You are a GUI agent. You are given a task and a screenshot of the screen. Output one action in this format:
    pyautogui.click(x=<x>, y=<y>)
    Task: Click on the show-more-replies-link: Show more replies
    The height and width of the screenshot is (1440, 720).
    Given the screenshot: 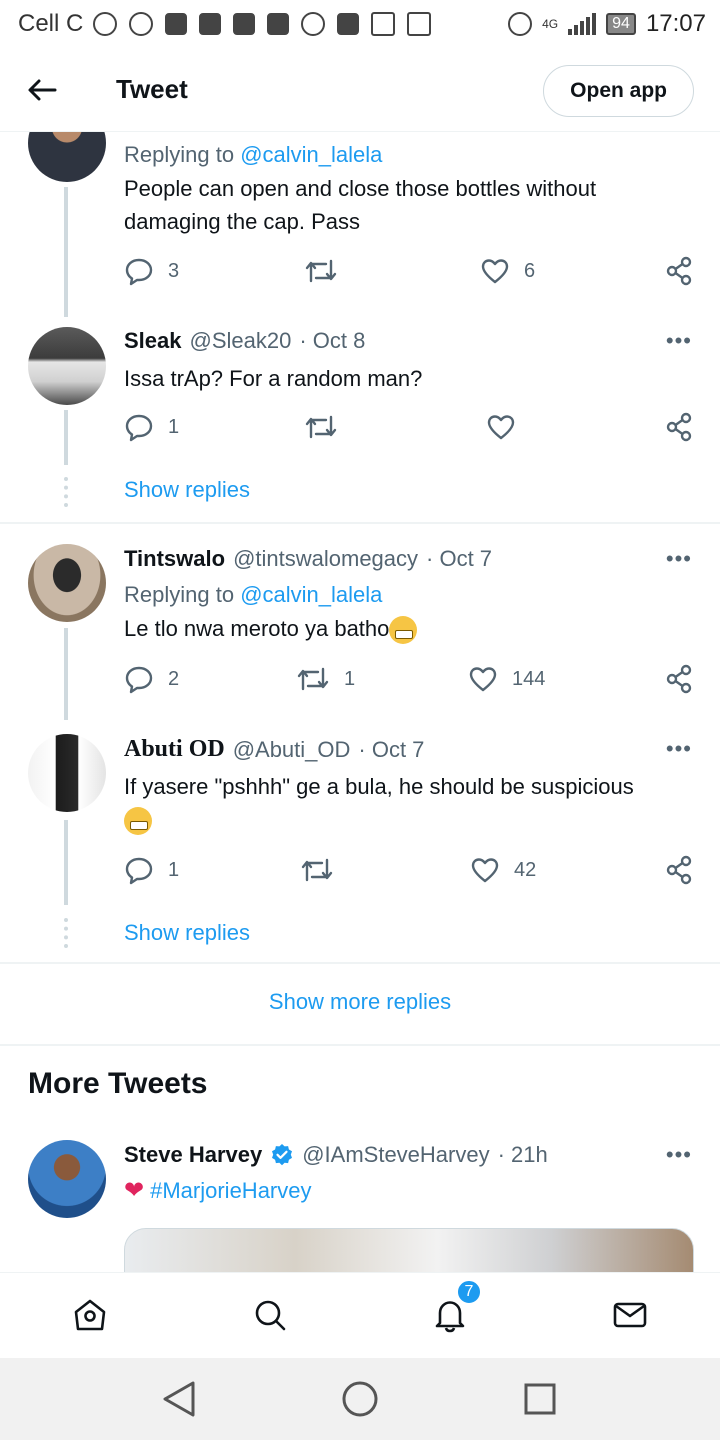 What is the action you would take?
    pyautogui.click(x=360, y=1002)
    